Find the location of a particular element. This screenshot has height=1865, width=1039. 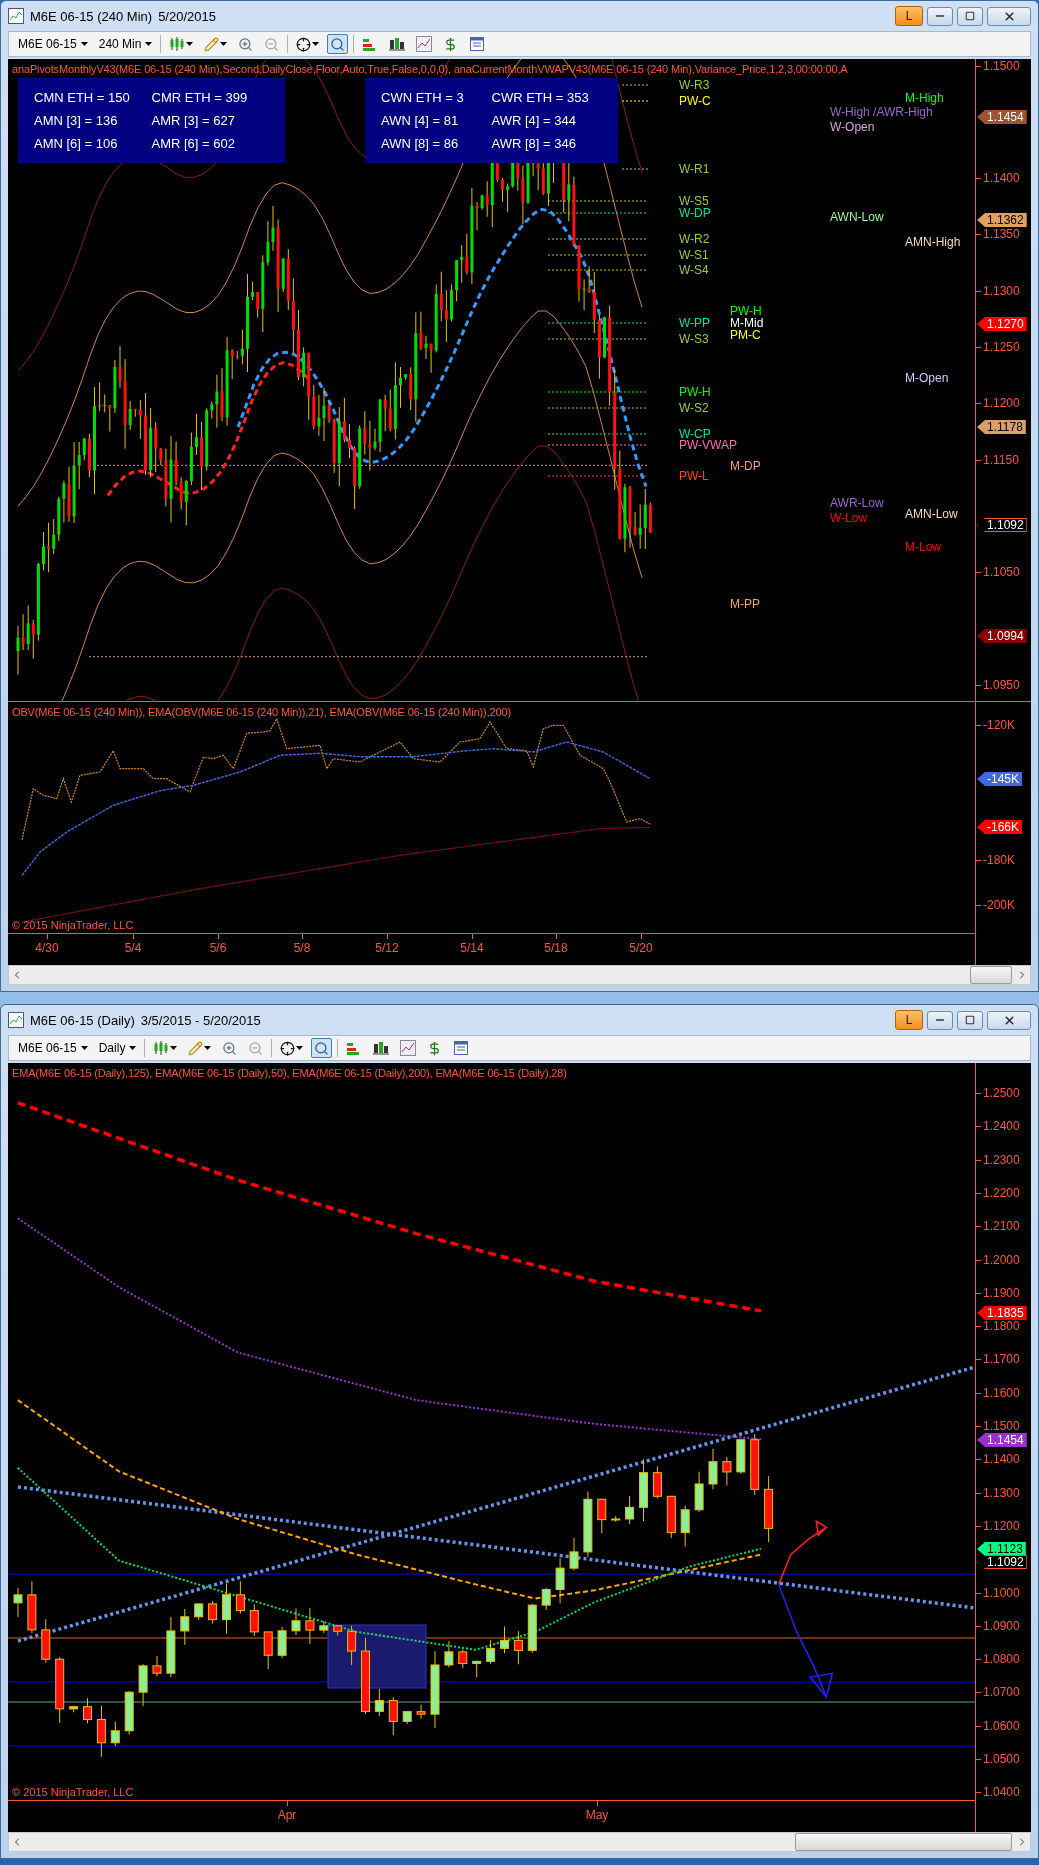

price-marker: 1.1362 is located at coordinates (1002, 220).